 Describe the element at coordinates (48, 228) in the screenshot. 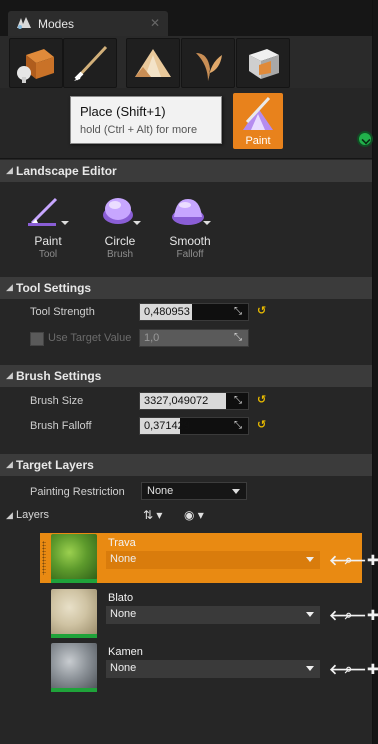

I see `paint-tool-button: Paint Tool` at that location.